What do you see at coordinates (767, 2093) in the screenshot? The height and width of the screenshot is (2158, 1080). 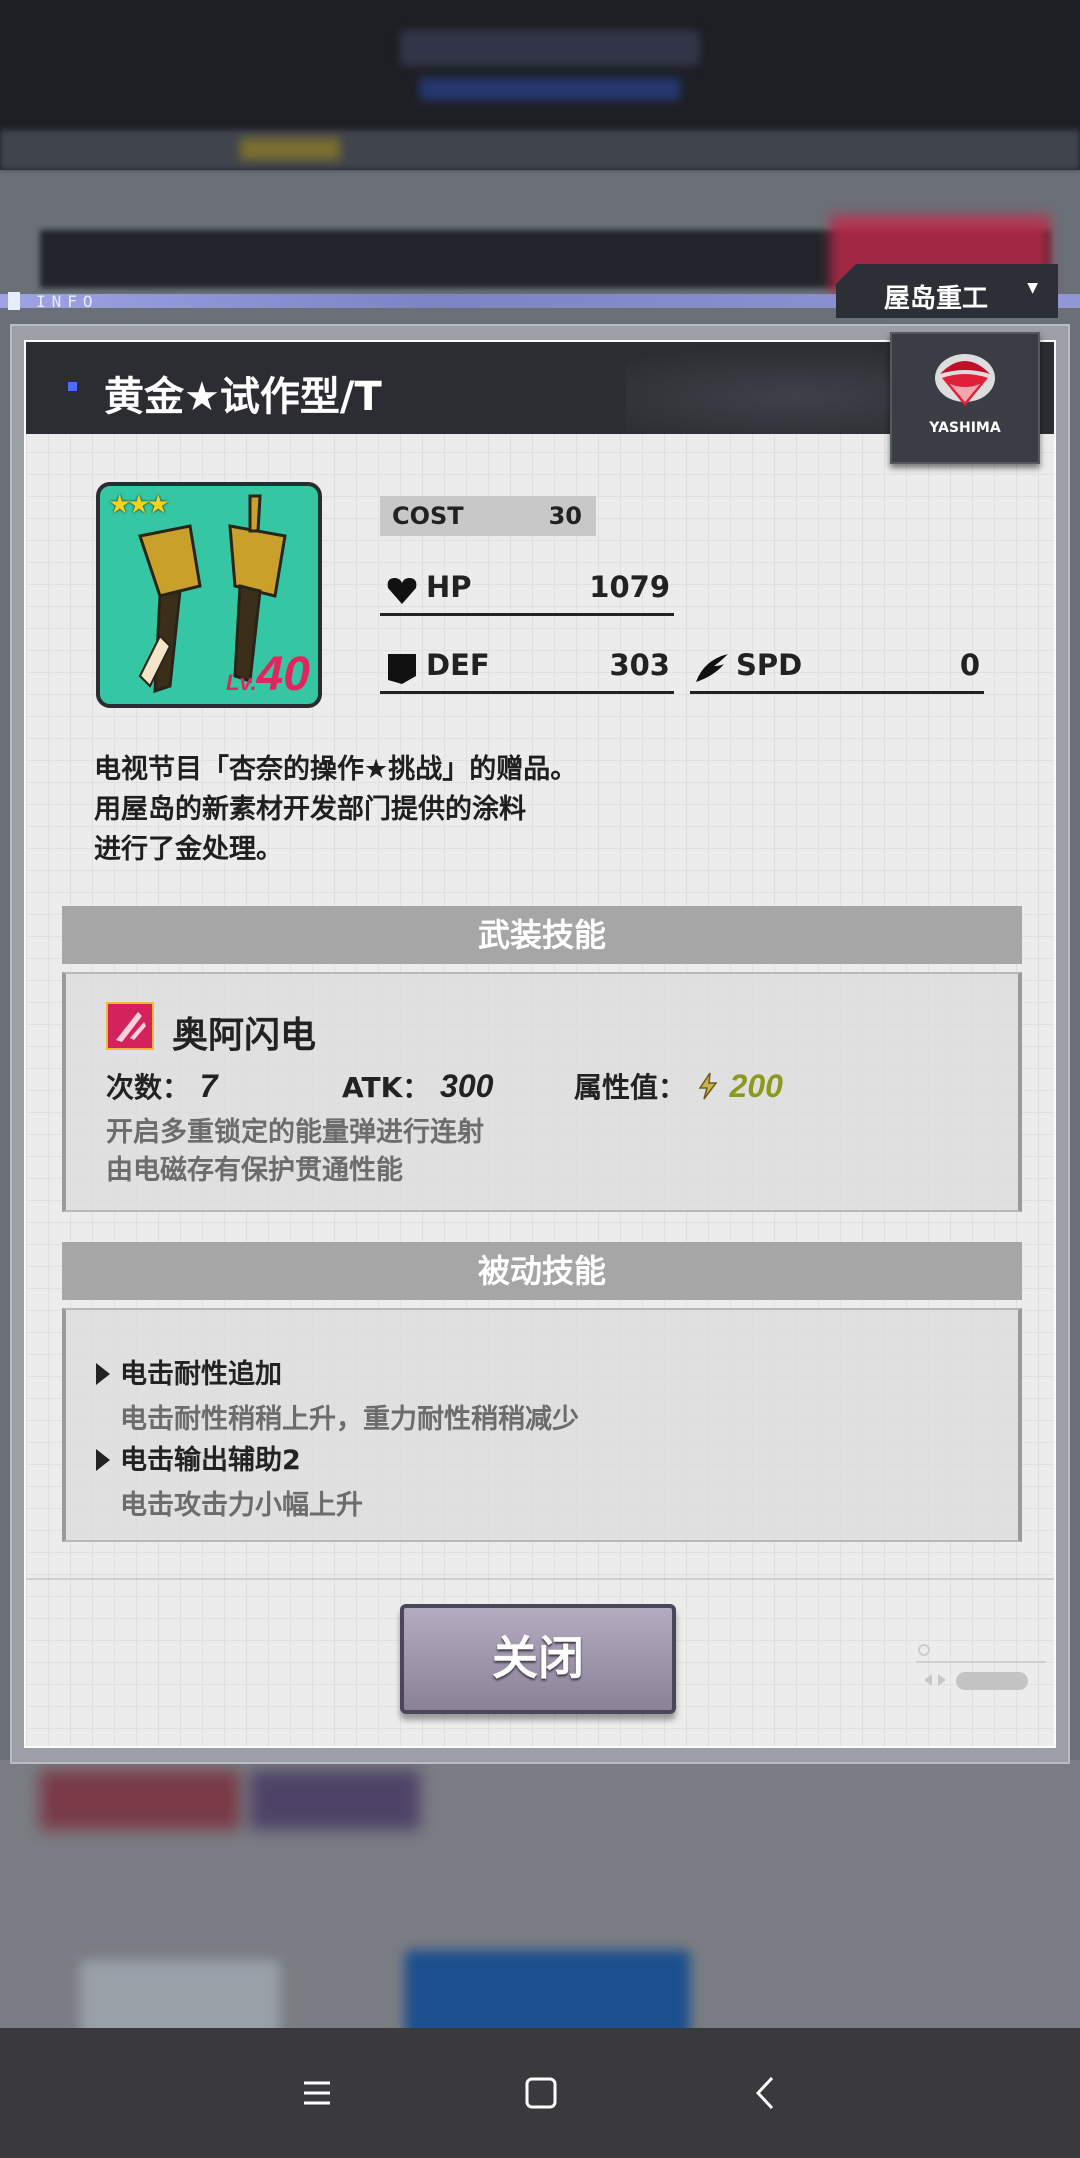 I see `back-icon` at bounding box center [767, 2093].